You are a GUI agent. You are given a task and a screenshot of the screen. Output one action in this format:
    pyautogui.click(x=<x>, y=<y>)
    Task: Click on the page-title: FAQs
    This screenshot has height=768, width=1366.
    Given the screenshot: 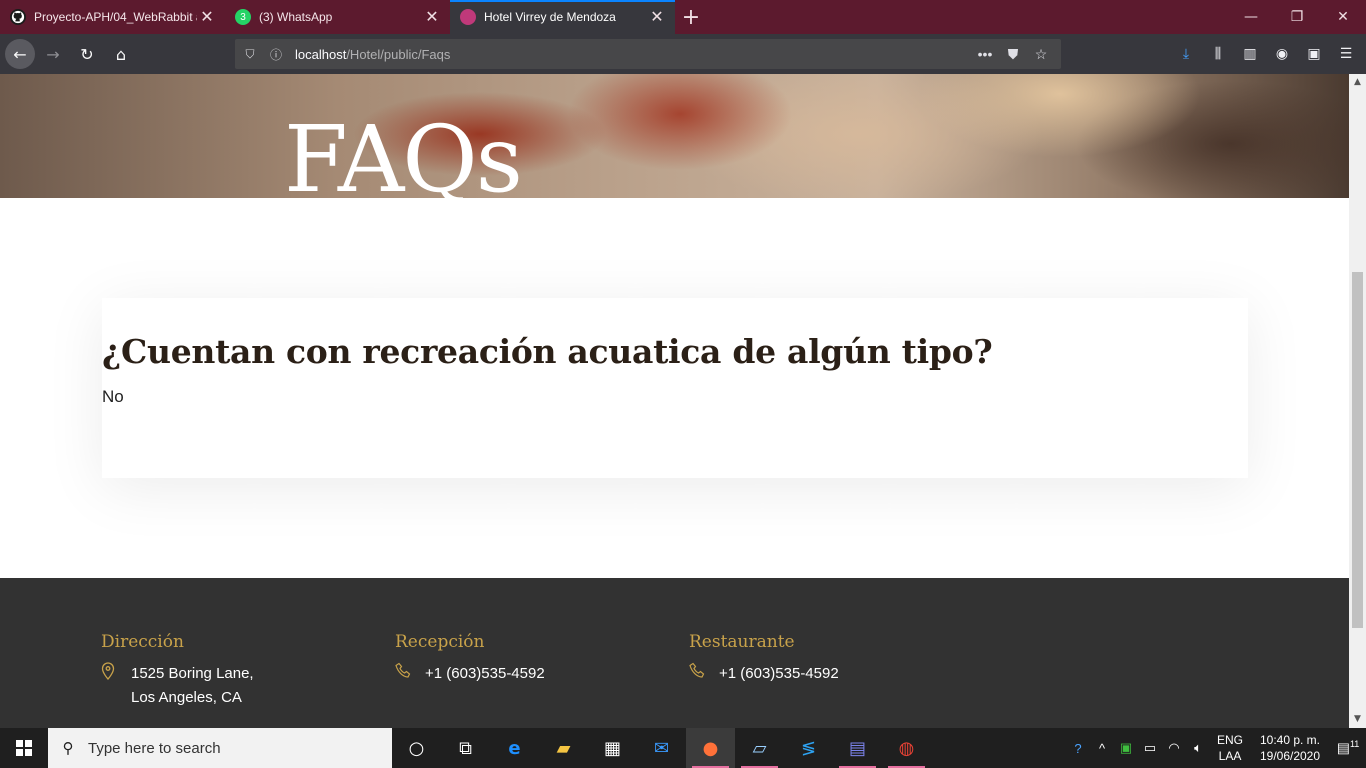 What is the action you would take?
    pyautogui.click(x=403, y=159)
    